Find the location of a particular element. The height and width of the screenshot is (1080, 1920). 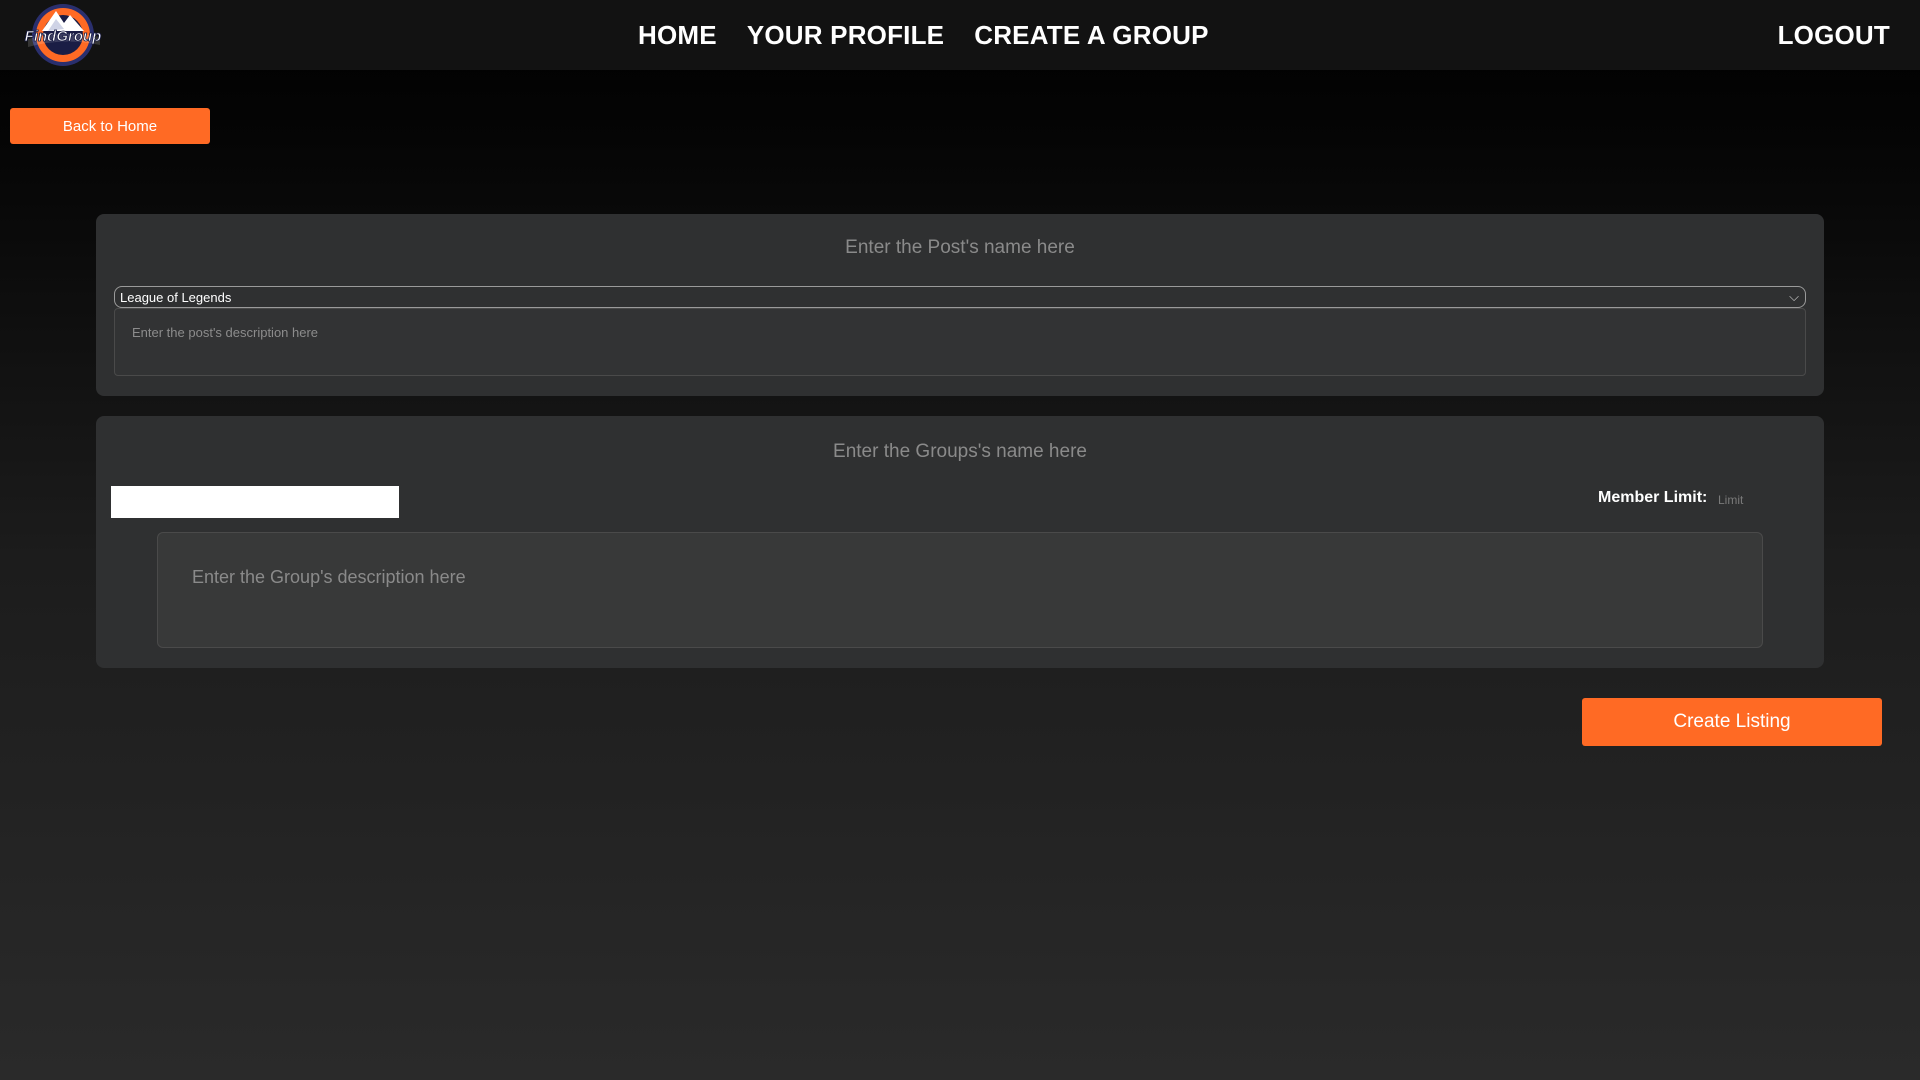

main-nav: HOME YOUR PROFILE CREATE A GROUP is located at coordinates (923, 35).